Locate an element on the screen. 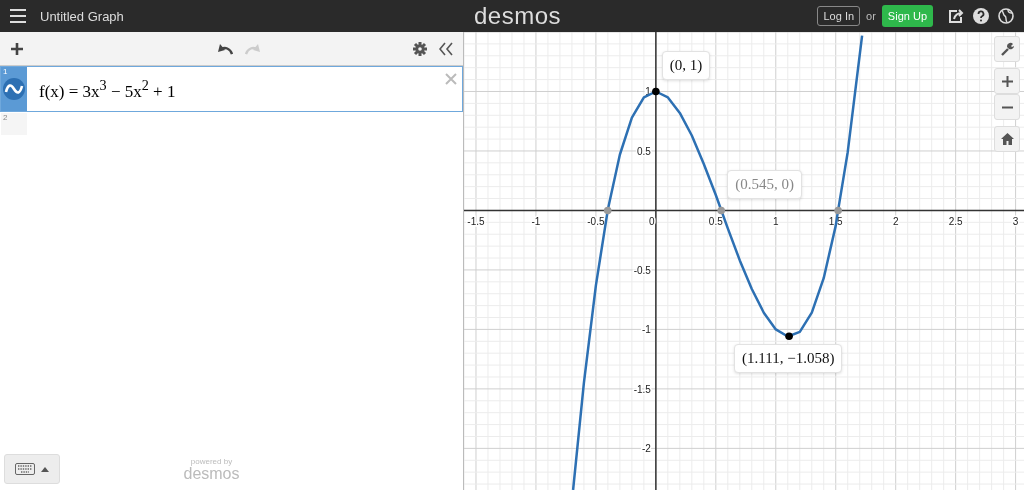 The image size is (1024, 490). y-tick-label: -2 is located at coordinates (646, 449).